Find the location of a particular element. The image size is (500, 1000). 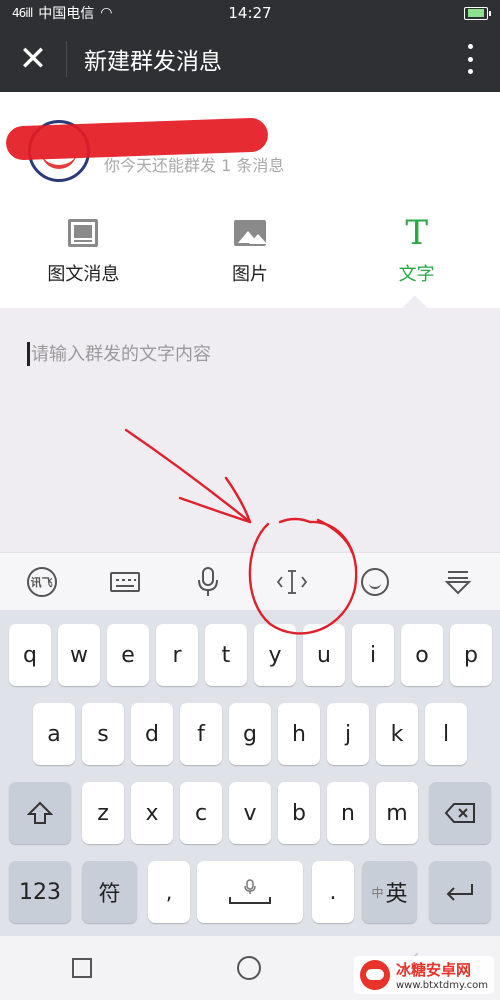

hide-keyboard-icon is located at coordinates (458, 582).